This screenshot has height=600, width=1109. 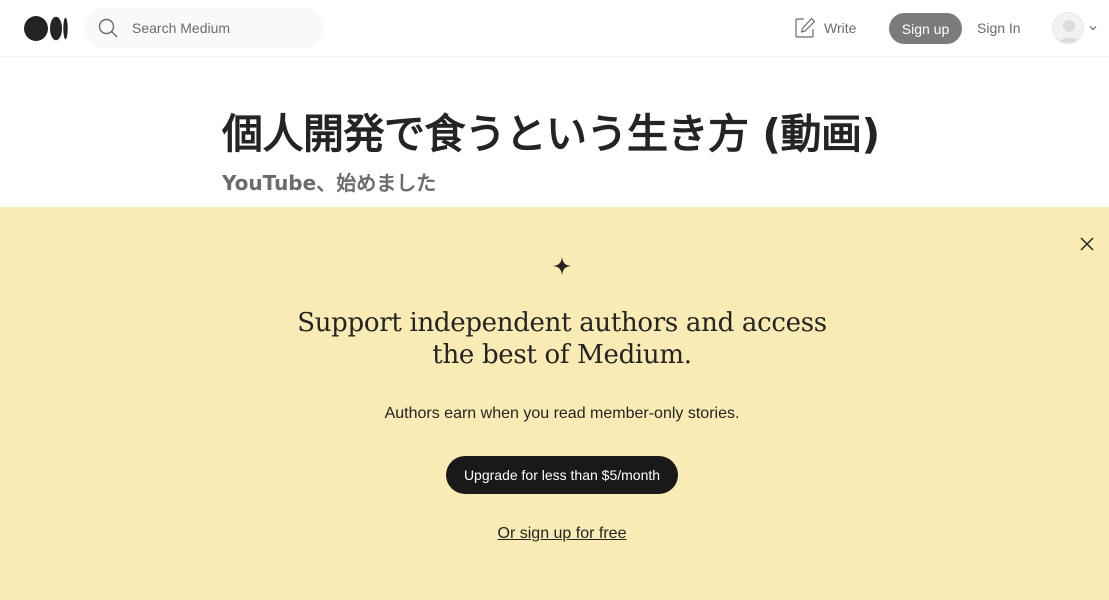 What do you see at coordinates (46, 28) in the screenshot?
I see `medium-logo-icon` at bounding box center [46, 28].